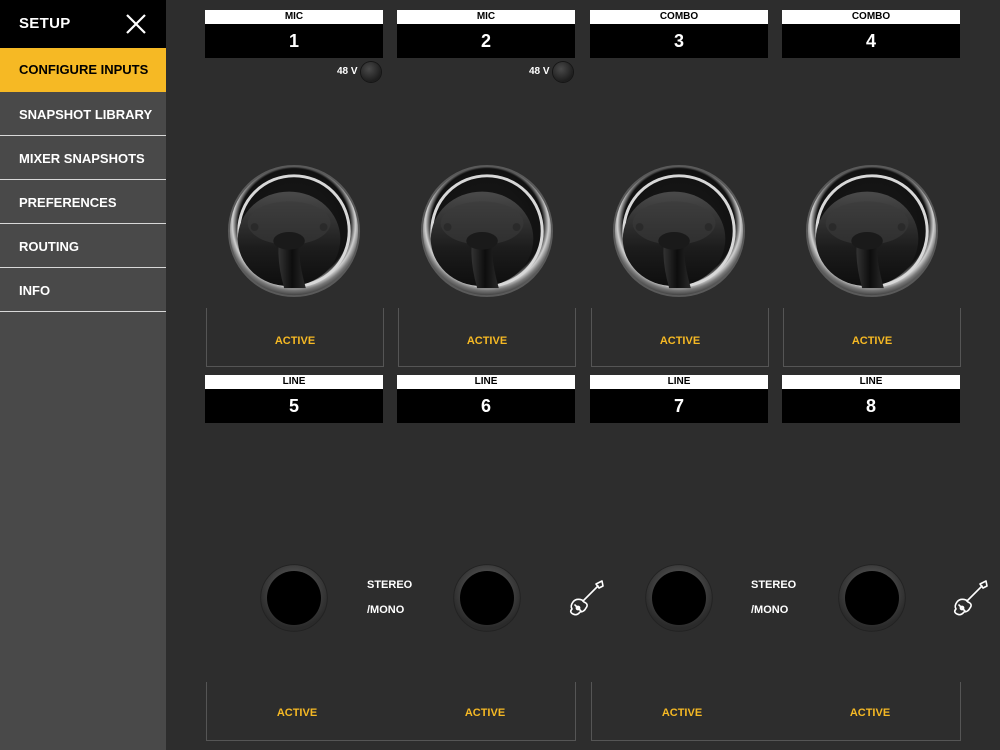 Image resolution: width=1000 pixels, height=750 pixels. What do you see at coordinates (136, 24) in the screenshot?
I see `close-icon` at bounding box center [136, 24].